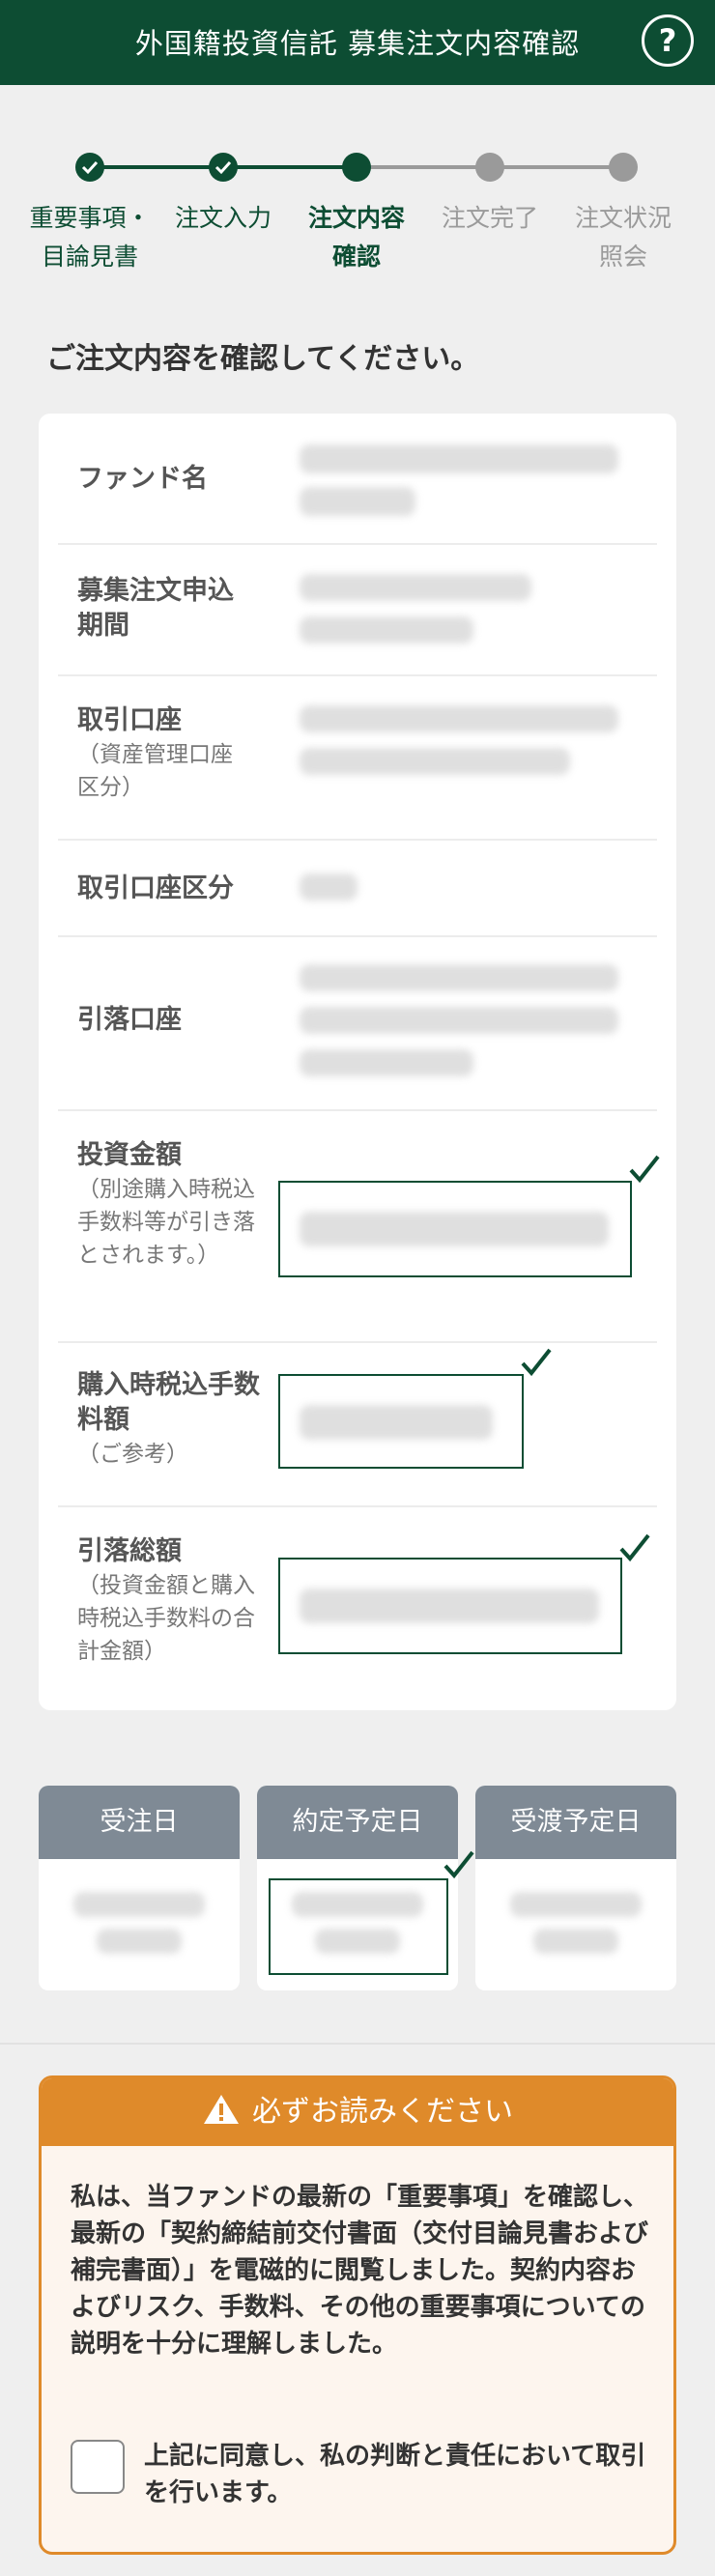  What do you see at coordinates (155, 888) in the screenshot?
I see `label-account-type: 取引口座区分` at bounding box center [155, 888].